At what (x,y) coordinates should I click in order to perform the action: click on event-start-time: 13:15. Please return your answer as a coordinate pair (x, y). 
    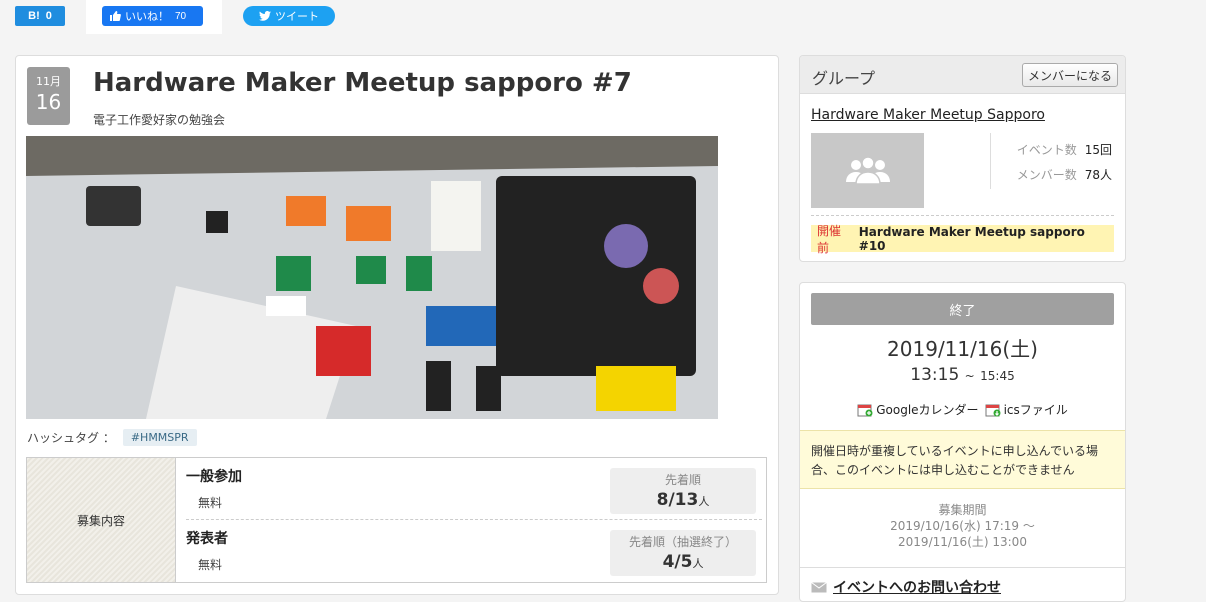
    Looking at the image, I should click on (935, 375).